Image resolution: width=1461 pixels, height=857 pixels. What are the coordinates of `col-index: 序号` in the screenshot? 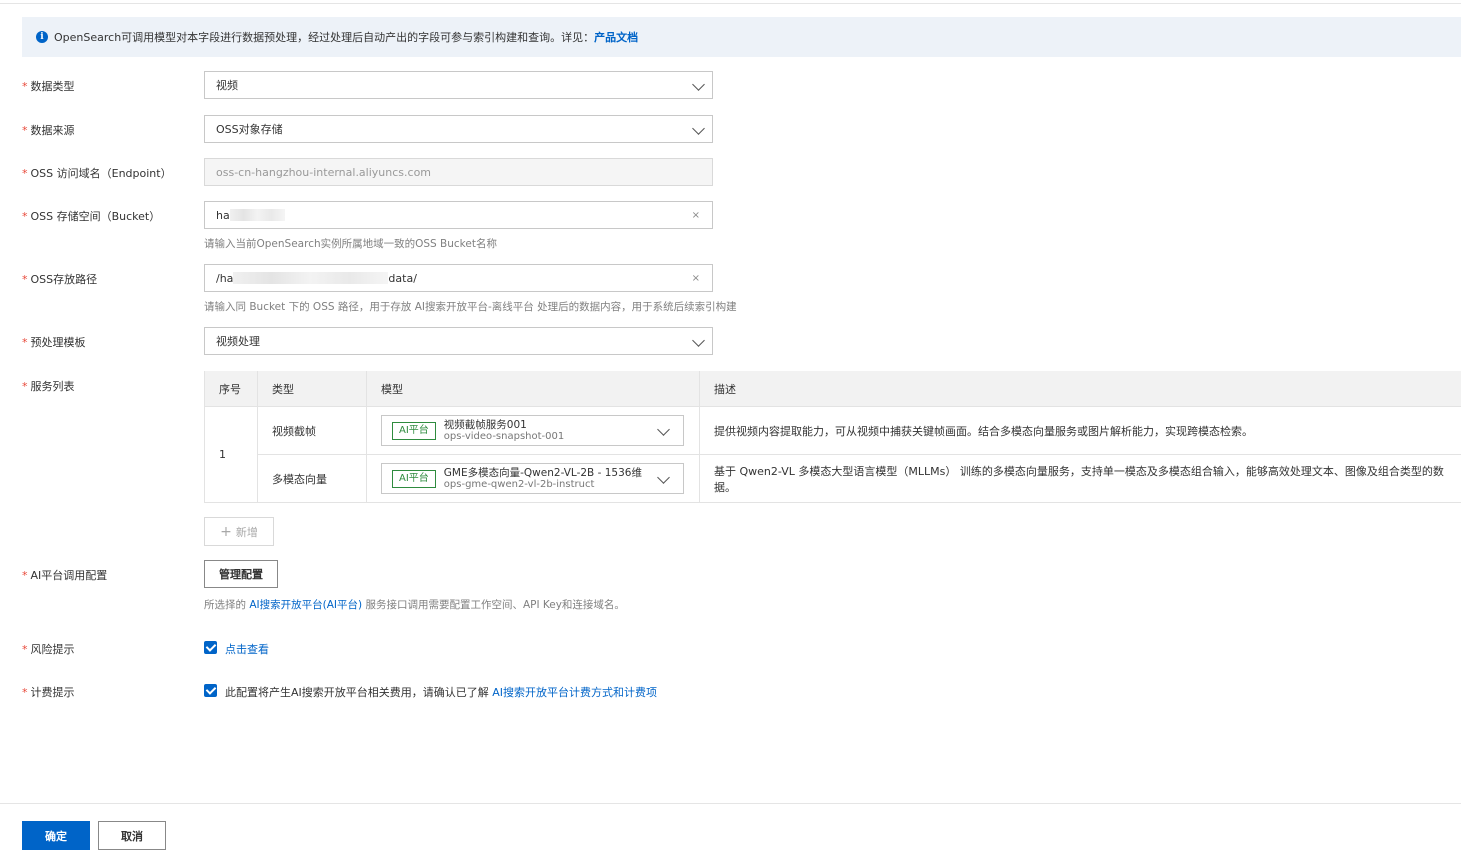 It's located at (231, 389).